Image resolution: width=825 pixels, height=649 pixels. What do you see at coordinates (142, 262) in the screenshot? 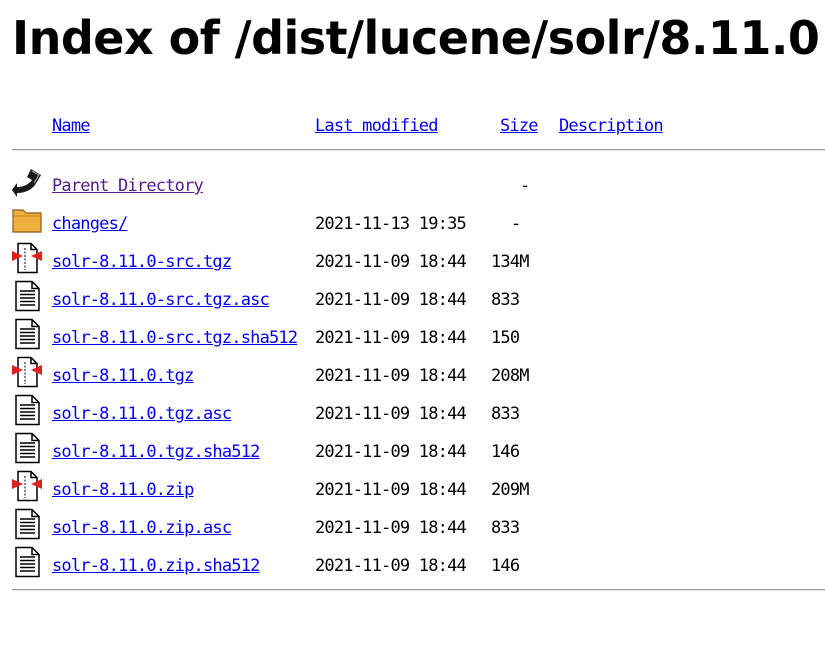
I see `file-link: solr-8.11.0-src.tgz` at bounding box center [142, 262].